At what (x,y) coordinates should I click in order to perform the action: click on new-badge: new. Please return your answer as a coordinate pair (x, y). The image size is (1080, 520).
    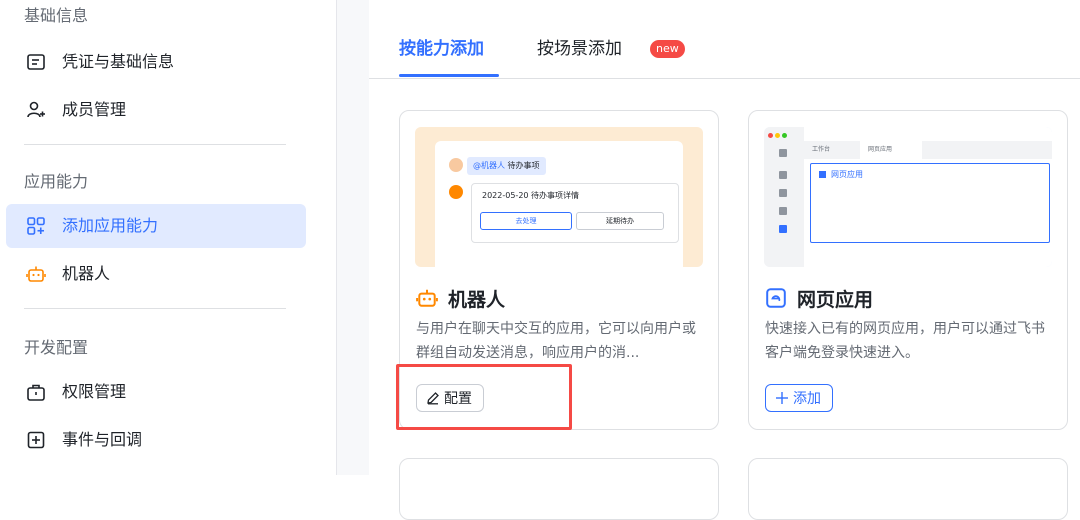
    Looking at the image, I should click on (667, 49).